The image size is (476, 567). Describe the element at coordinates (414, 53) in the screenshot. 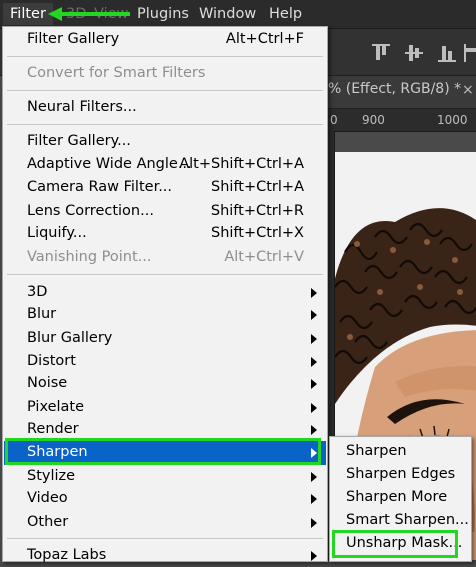

I see `align-vertical-center-icon` at that location.